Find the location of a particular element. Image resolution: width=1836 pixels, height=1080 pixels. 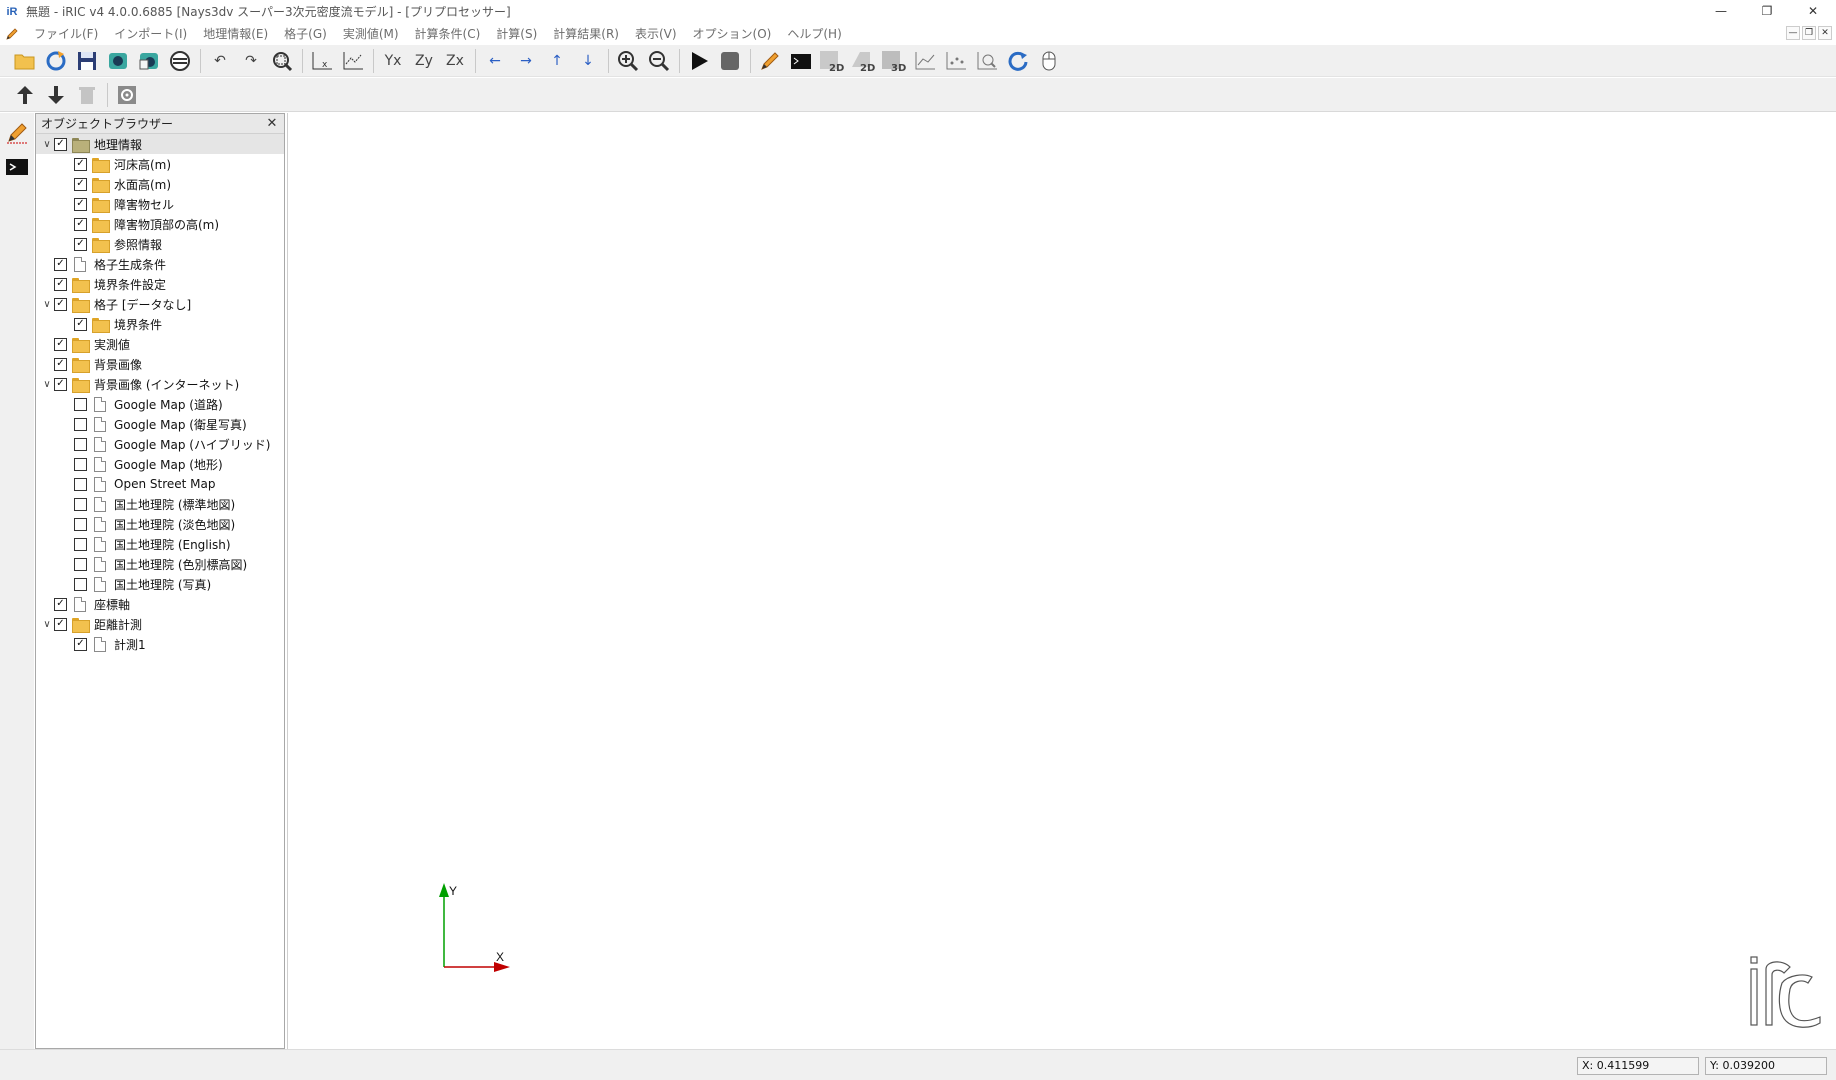

menu-results: 計算結果(R) is located at coordinates (586, 34).